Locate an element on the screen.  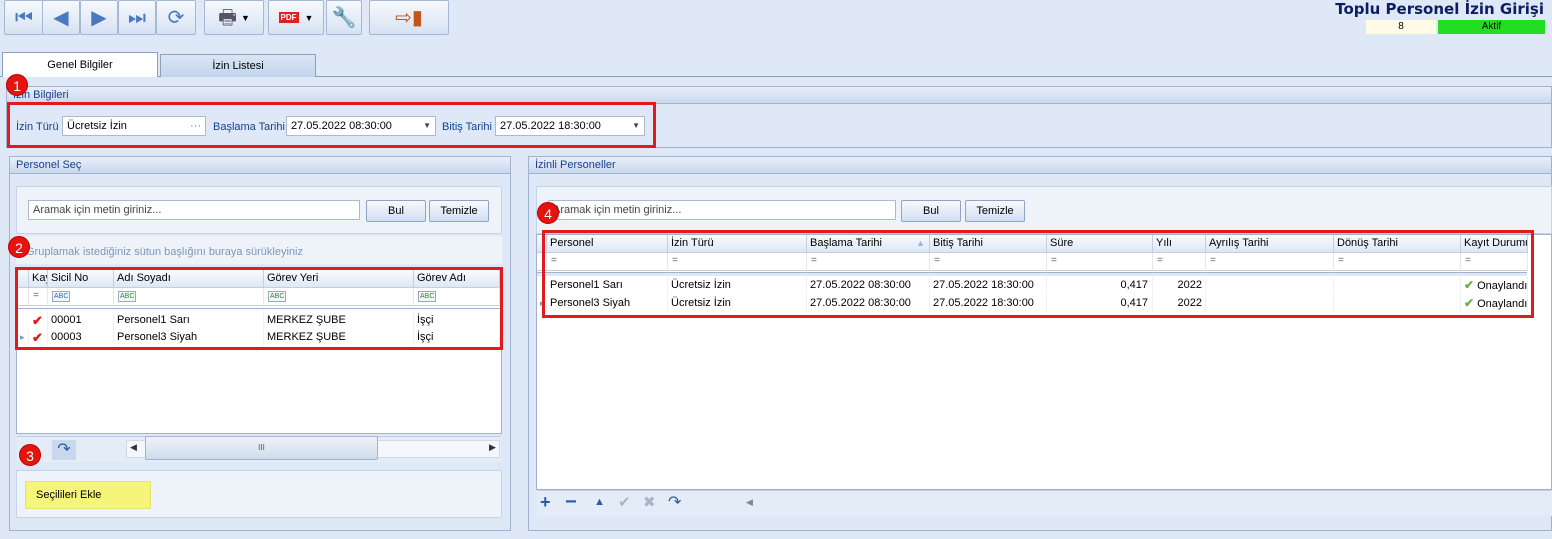
exit-button: ⇨▮ is located at coordinates (409, 17).